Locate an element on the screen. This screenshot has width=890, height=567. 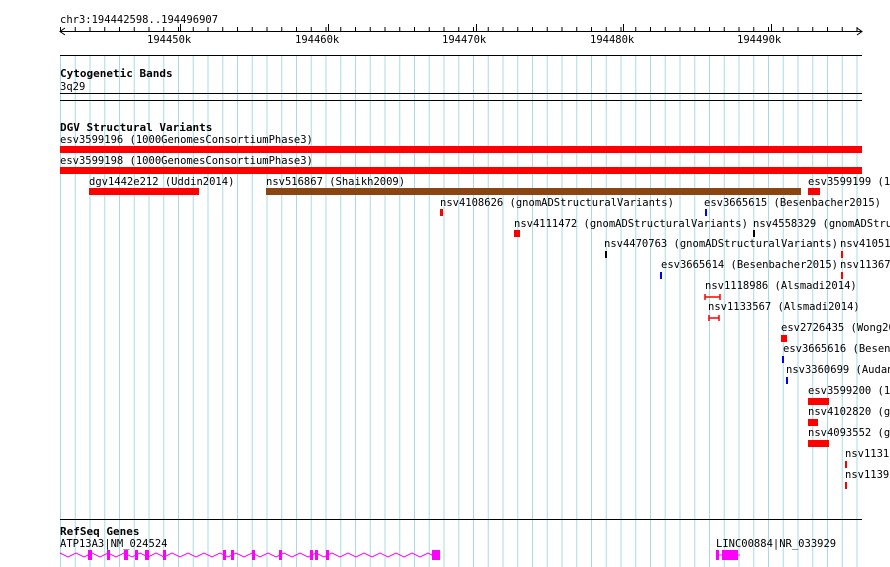
dgv-feature-label: nsv3360699 (Audano is located at coordinates (838, 370).